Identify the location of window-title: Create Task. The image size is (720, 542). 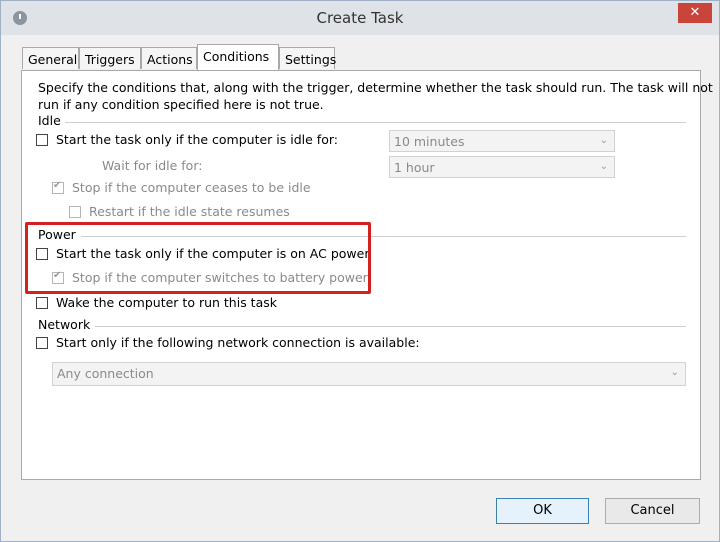
(360, 18).